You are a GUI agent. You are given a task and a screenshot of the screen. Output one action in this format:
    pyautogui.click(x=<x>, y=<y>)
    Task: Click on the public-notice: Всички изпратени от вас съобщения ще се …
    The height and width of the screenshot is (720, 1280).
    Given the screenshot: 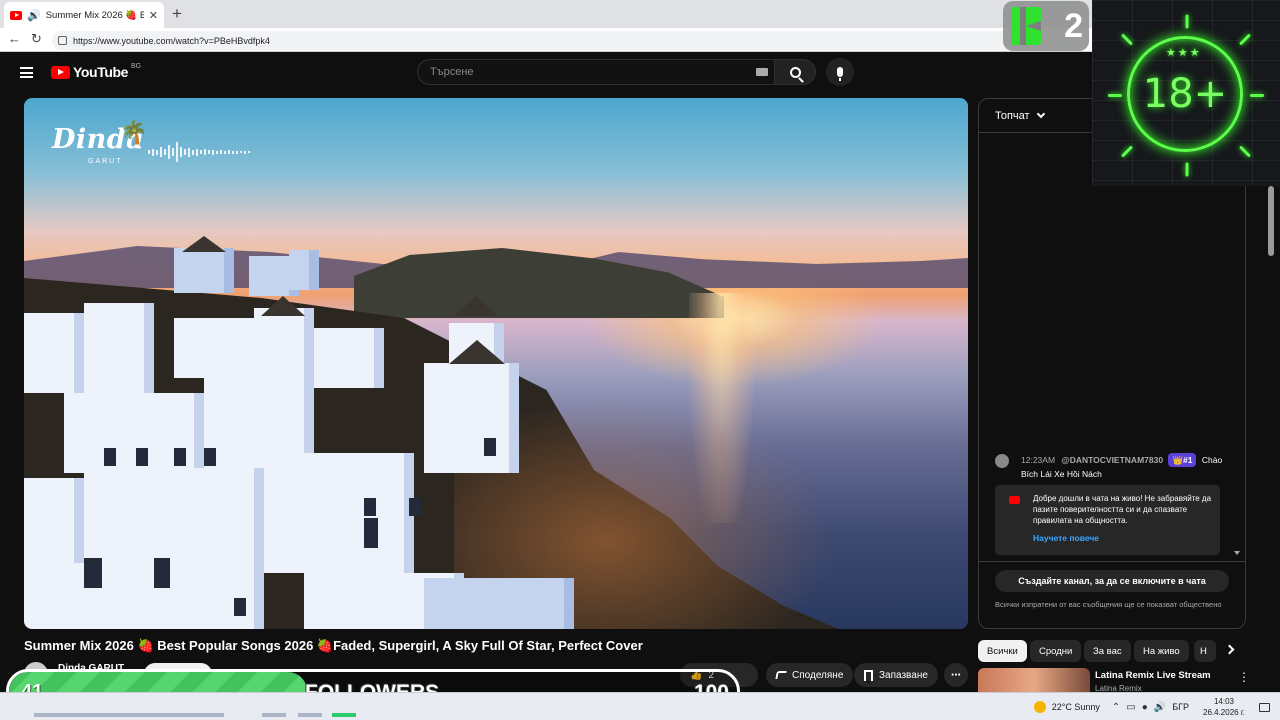 What is the action you would take?
    pyautogui.click(x=1108, y=604)
    